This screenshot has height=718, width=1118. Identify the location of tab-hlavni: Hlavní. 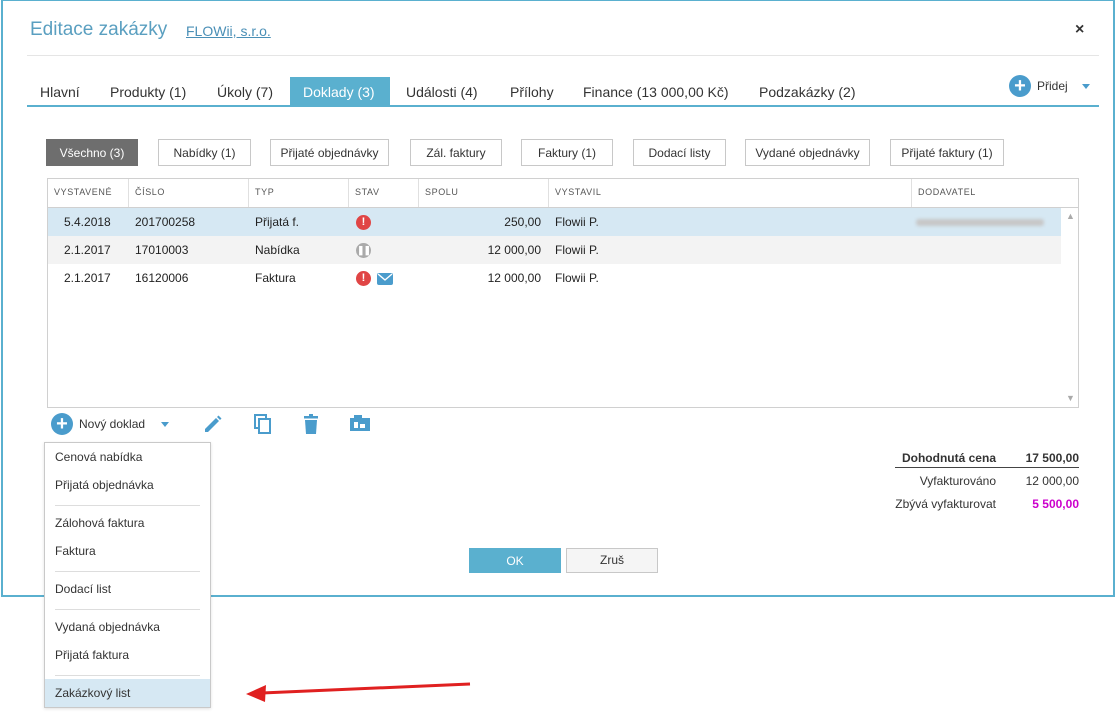
(60, 91).